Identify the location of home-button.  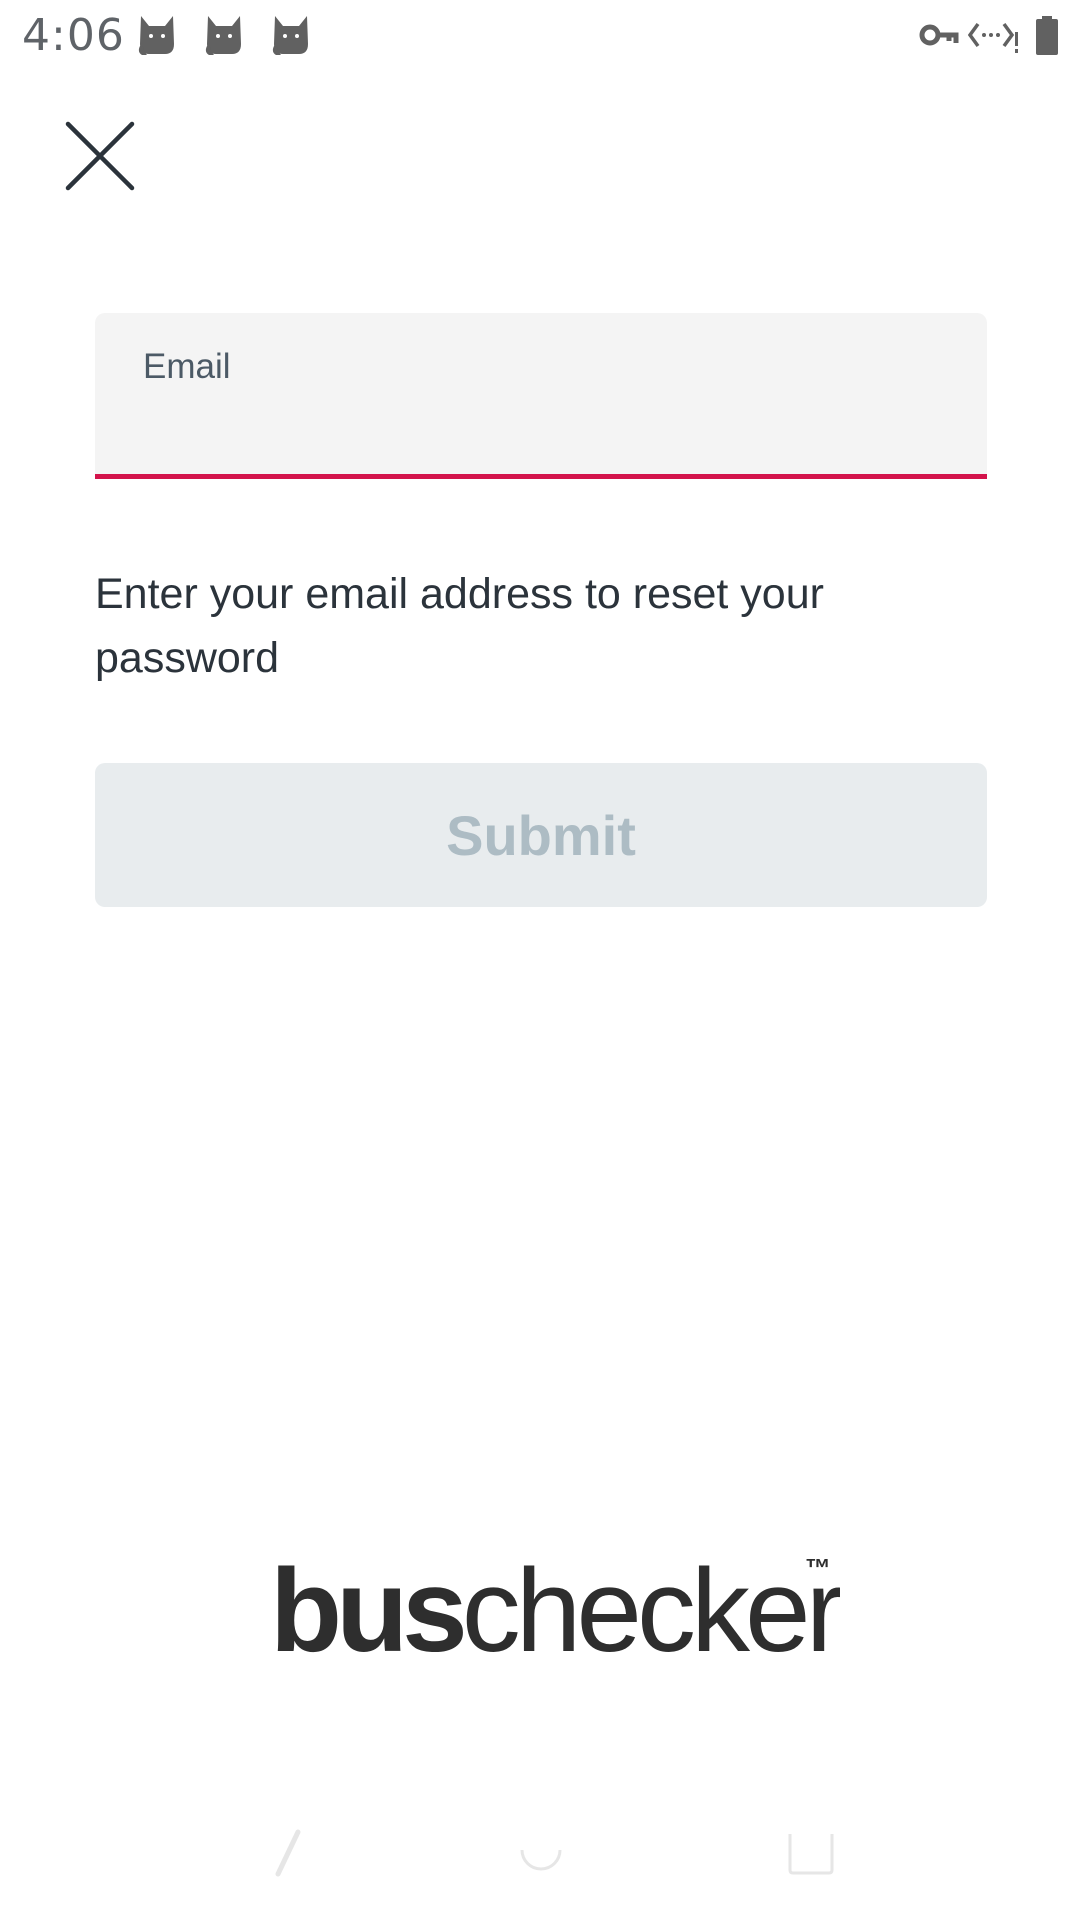
(541, 1853).